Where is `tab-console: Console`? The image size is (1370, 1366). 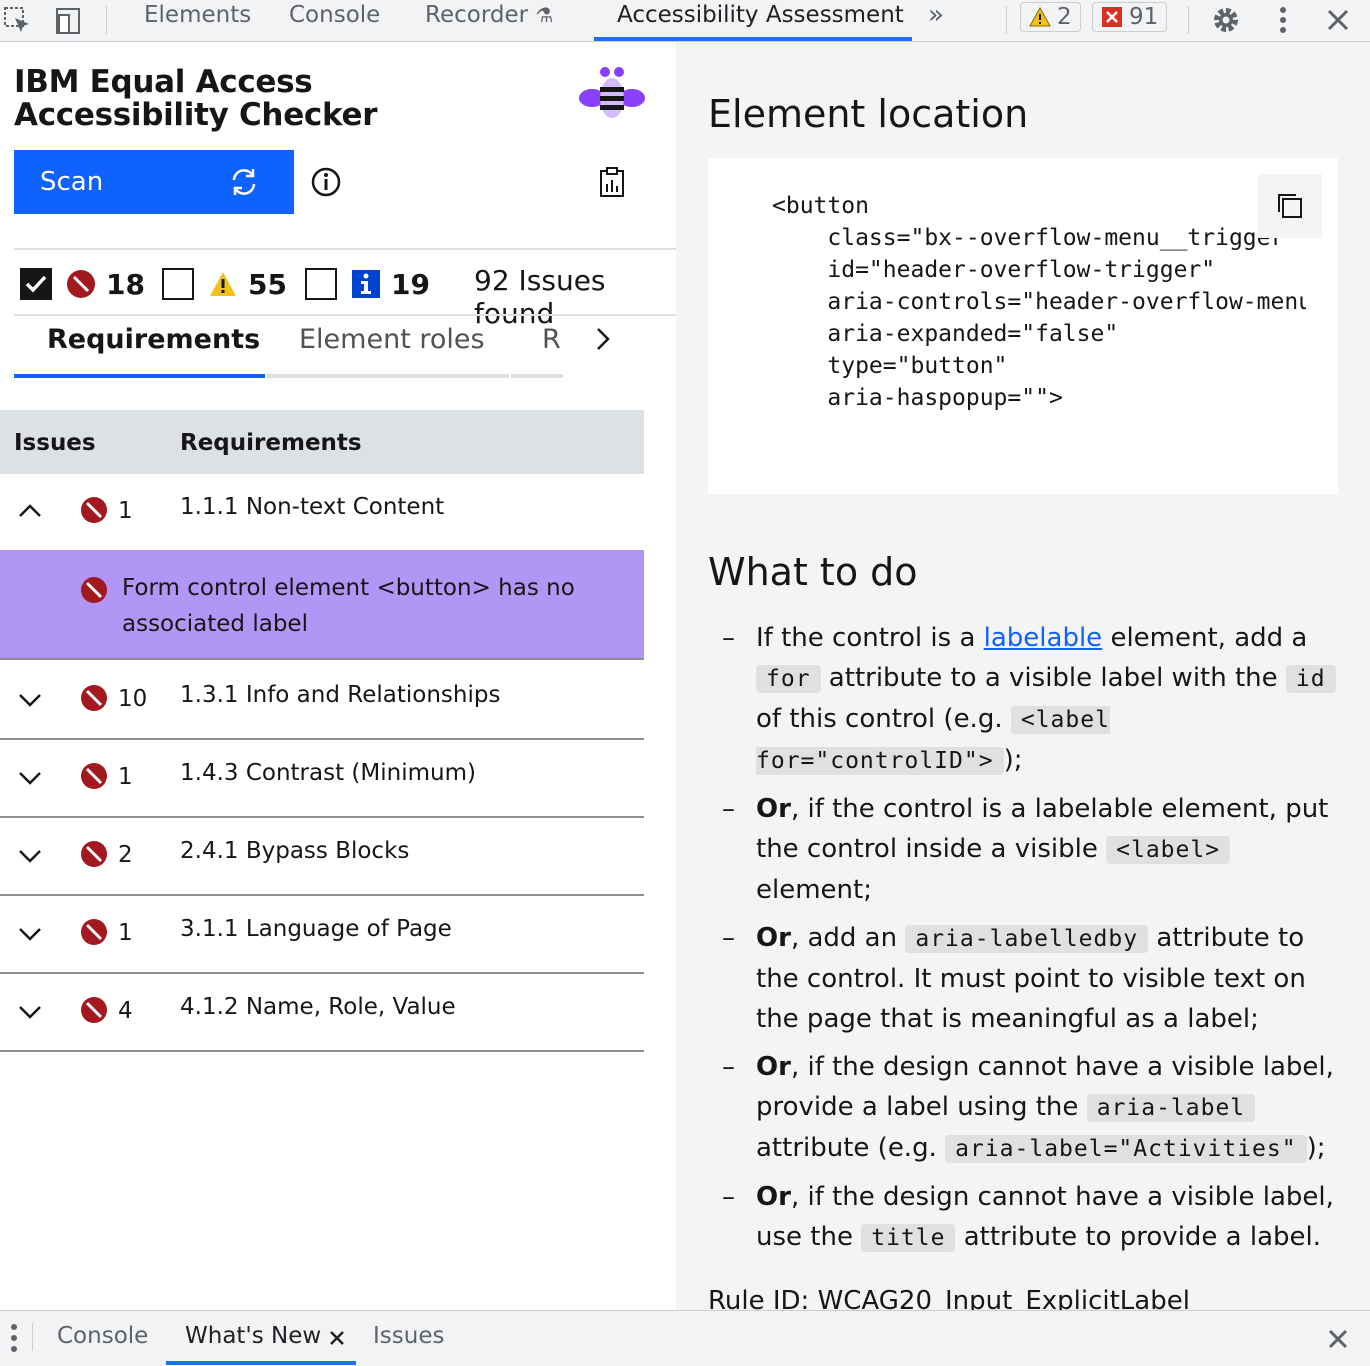 tab-console: Console is located at coordinates (334, 20).